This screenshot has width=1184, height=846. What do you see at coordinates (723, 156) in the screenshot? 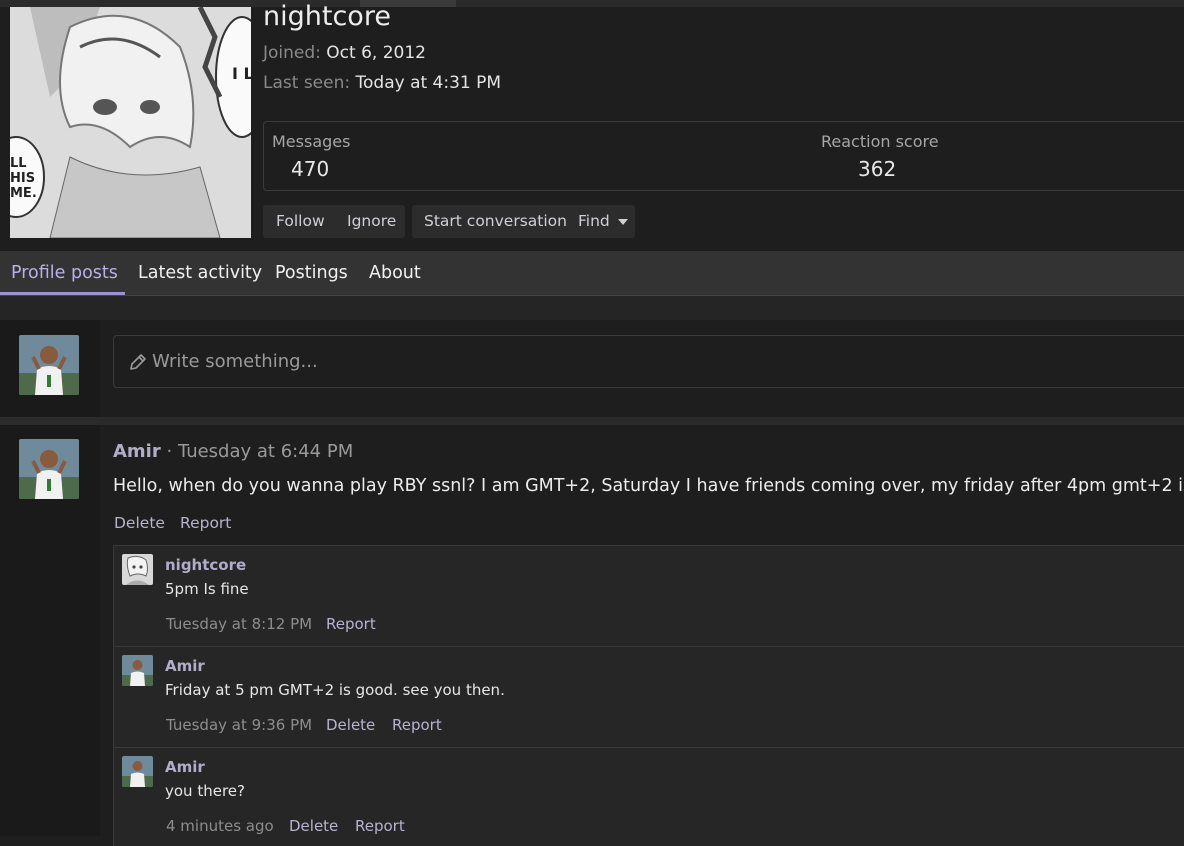
I see `profile-stats: Messages 470 Reaction score 362` at bounding box center [723, 156].